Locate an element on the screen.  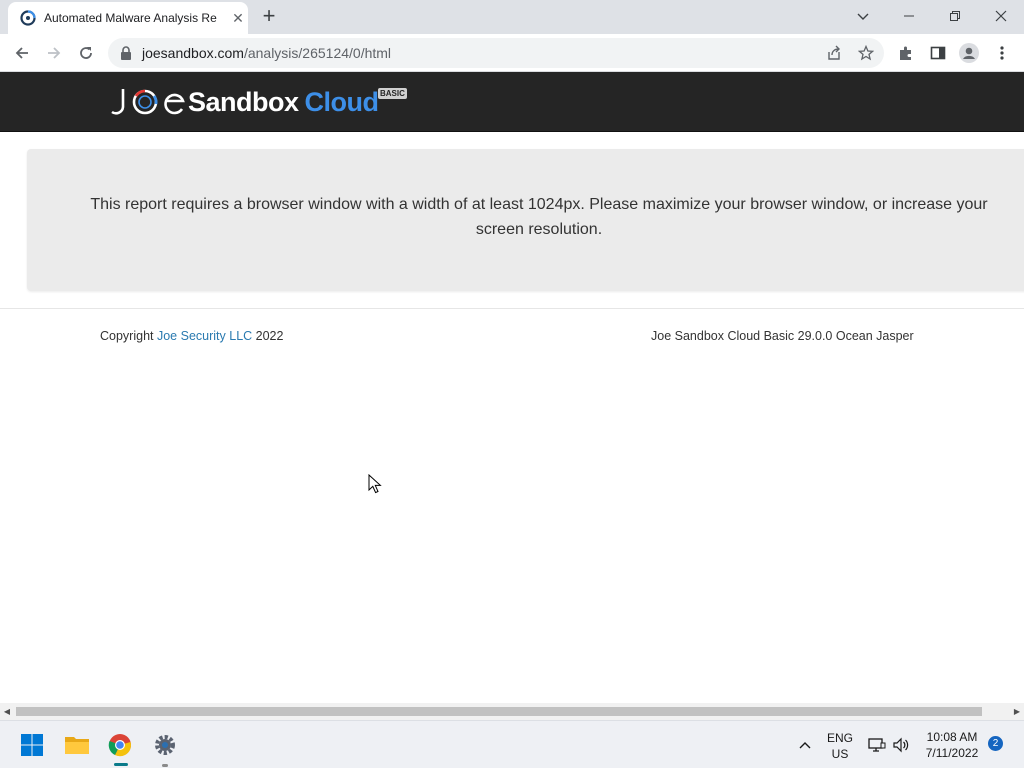
restore-button is located at coordinates (955, 16).